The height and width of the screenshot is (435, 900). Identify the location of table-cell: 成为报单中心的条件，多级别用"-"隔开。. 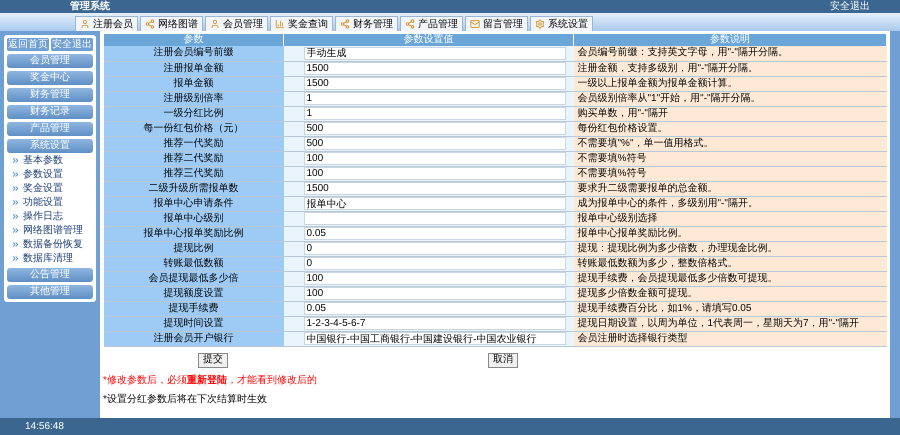
(730, 203).